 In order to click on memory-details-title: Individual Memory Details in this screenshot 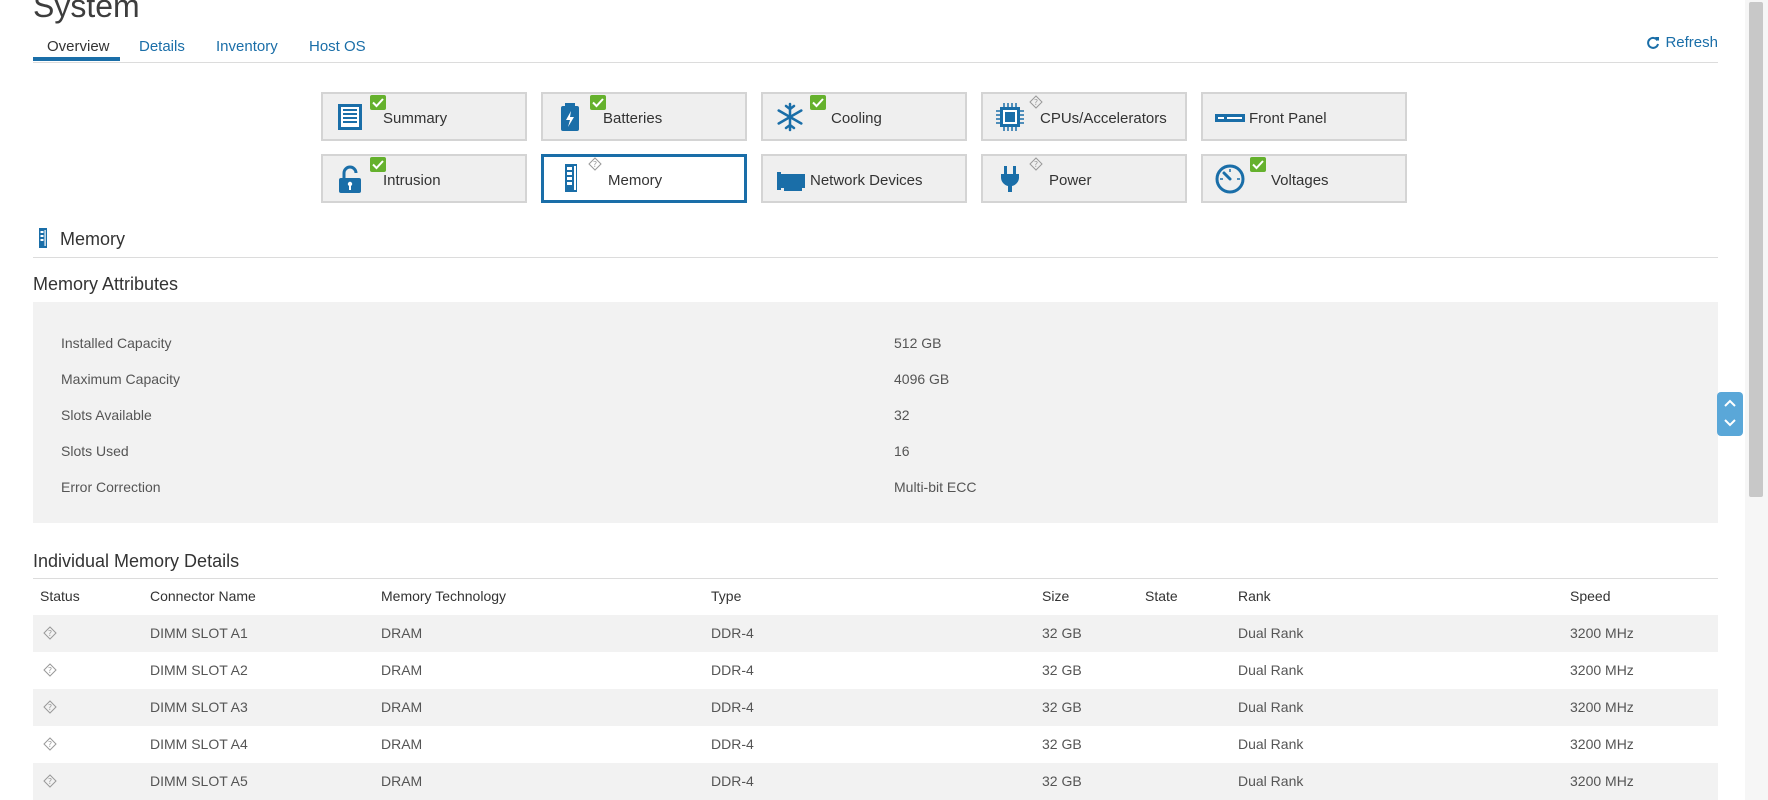, I will do `click(136, 561)`.